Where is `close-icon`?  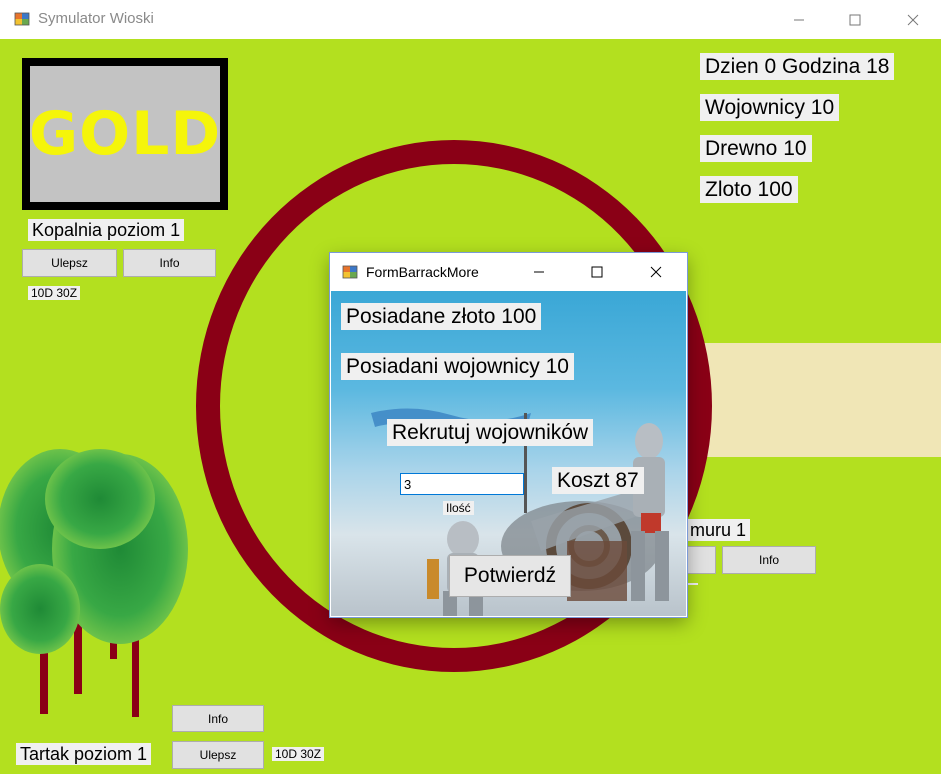 close-icon is located at coordinates (912, 19).